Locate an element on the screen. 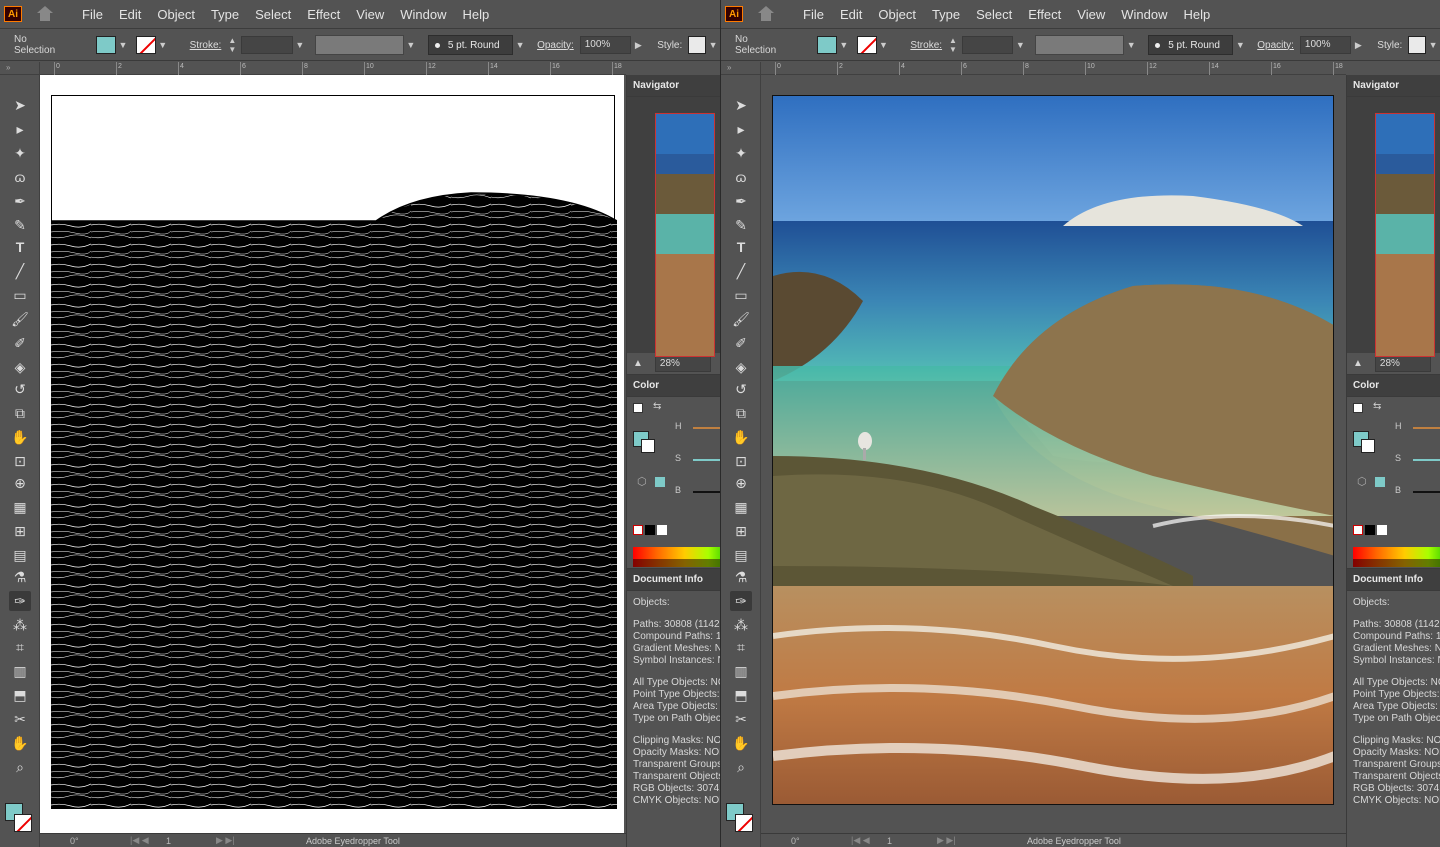  rotate-icon: ↺ is located at coordinates (20, 389).